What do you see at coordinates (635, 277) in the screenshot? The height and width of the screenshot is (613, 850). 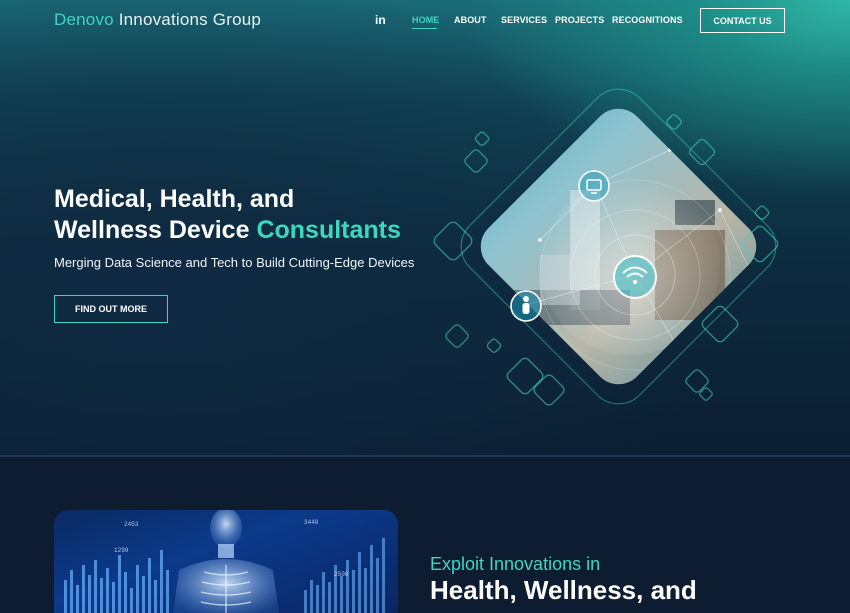 I see `wifi-icon` at bounding box center [635, 277].